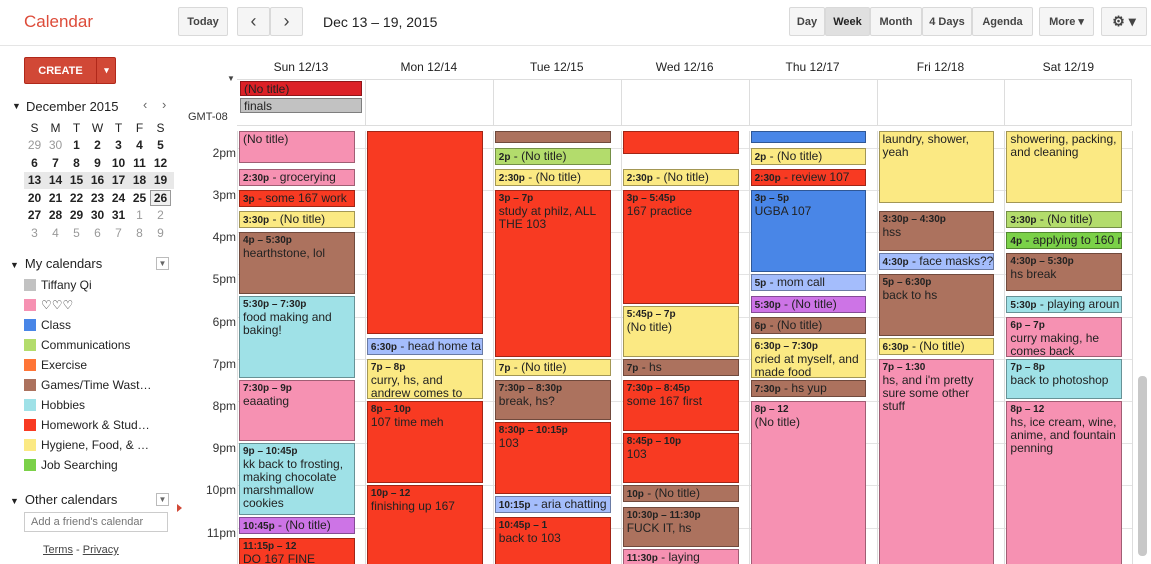 The image size is (1151, 564). Describe the element at coordinates (34, 198) in the screenshot. I see `mini-day: 20` at that location.